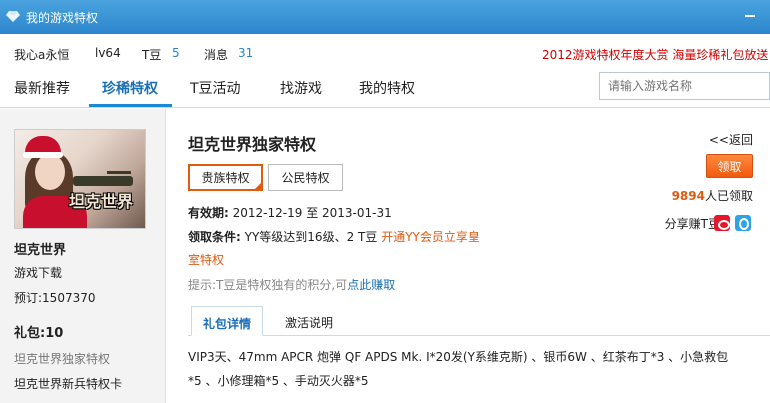 The image size is (770, 403). I want to click on window-title: 我的游戏特权, so click(62, 18).